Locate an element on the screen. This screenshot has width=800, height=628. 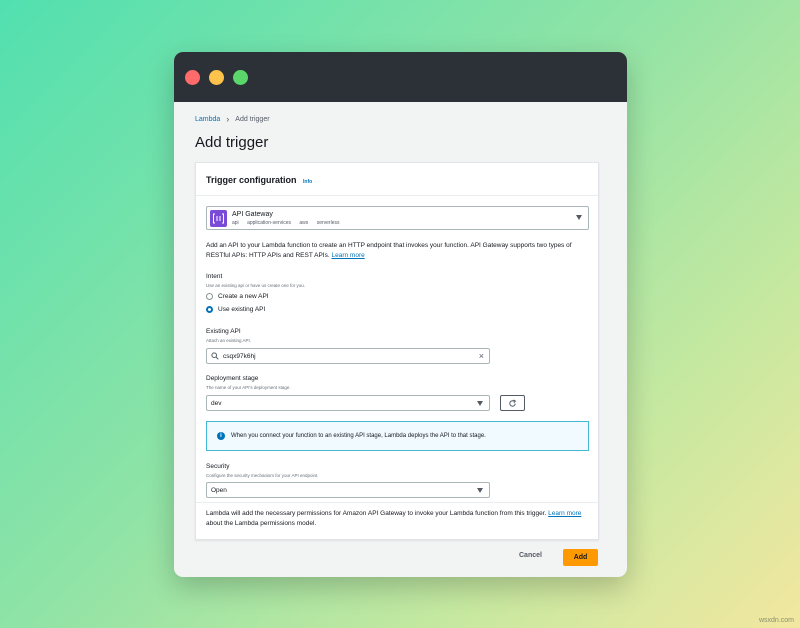
add-button: Add is located at coordinates (580, 557).